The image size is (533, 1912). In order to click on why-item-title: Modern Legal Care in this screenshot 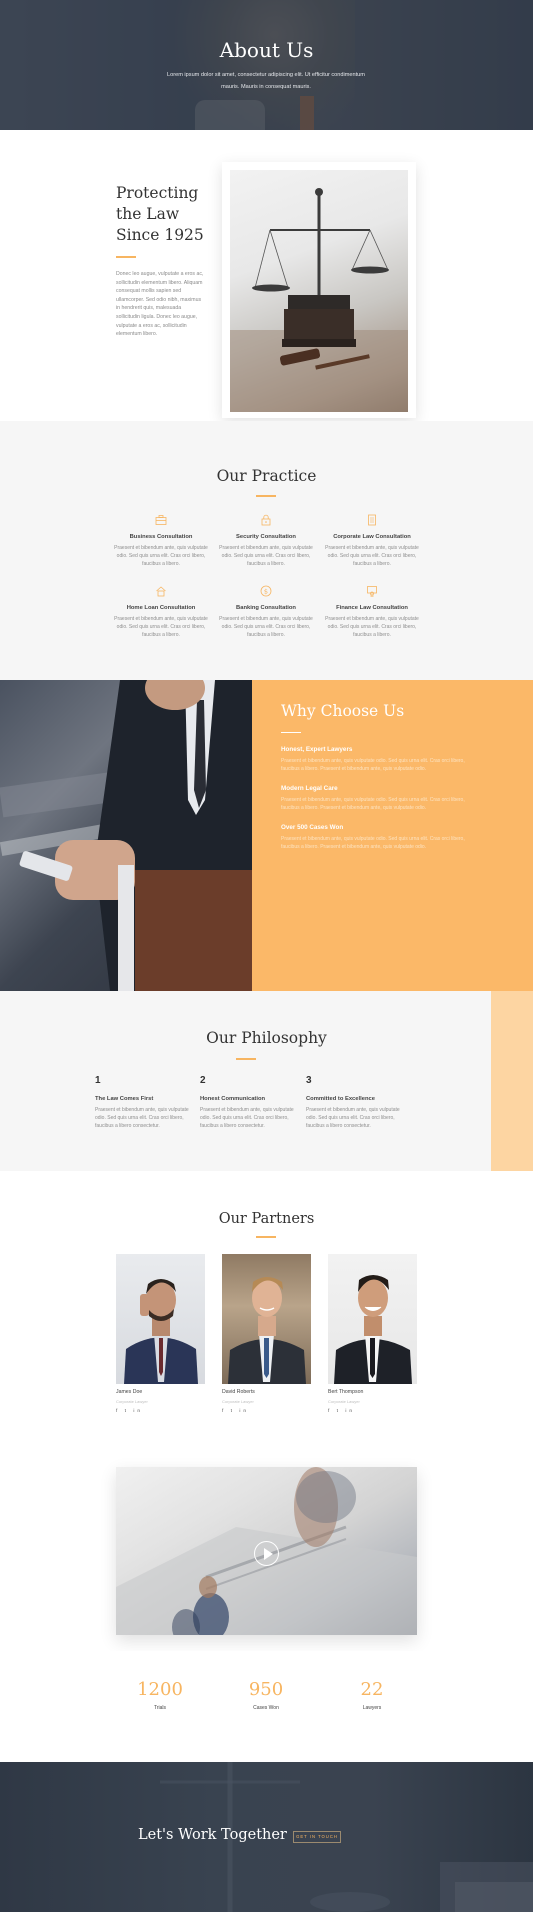, I will do `click(309, 788)`.